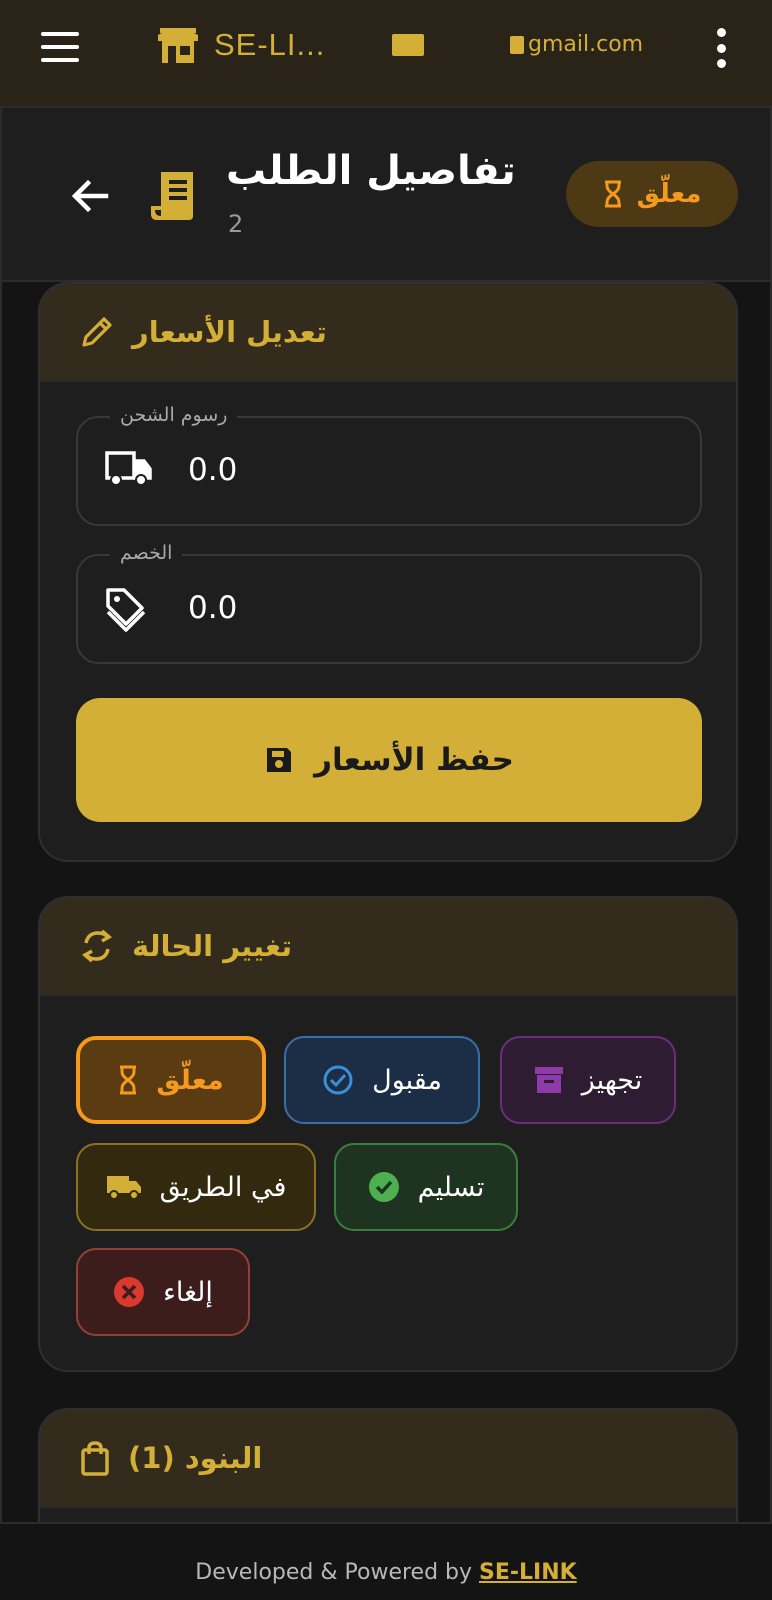 This screenshot has width=772, height=1600. I want to click on back-arrow-icon, so click(90, 196).